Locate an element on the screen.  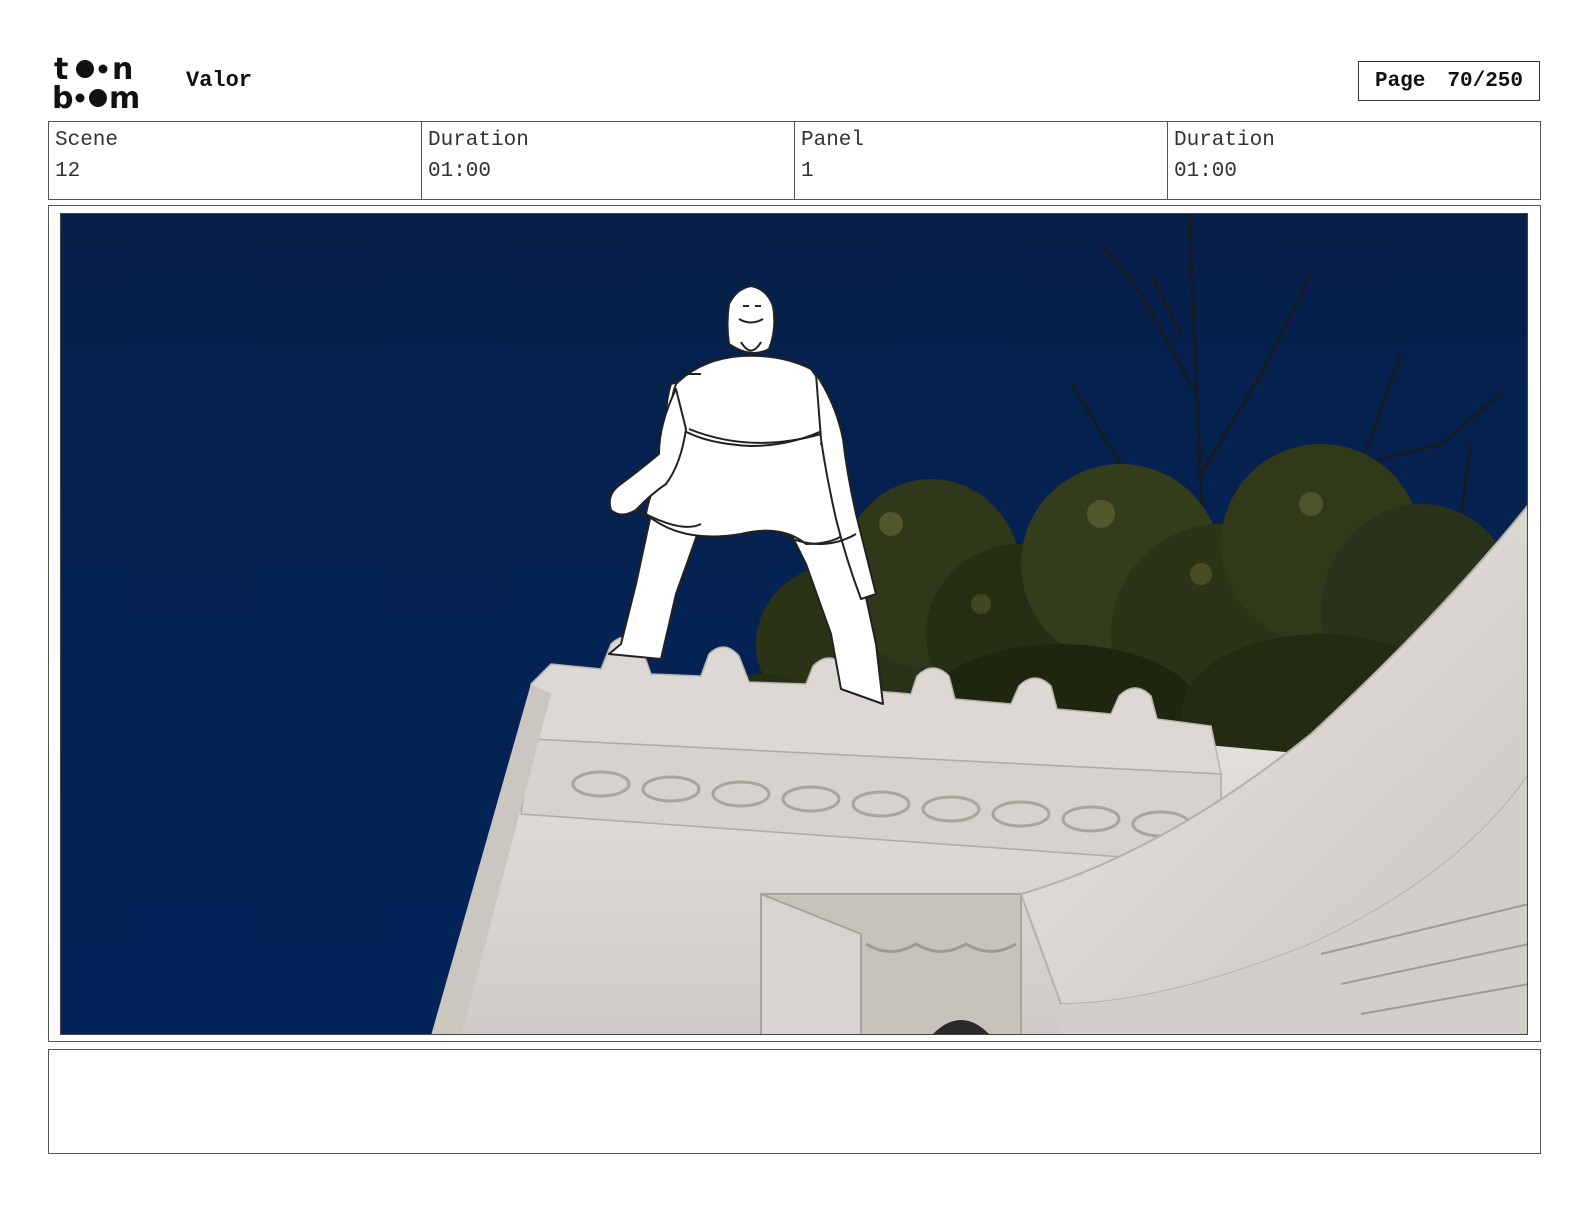
panel-label: Panel is located at coordinates (833, 140).